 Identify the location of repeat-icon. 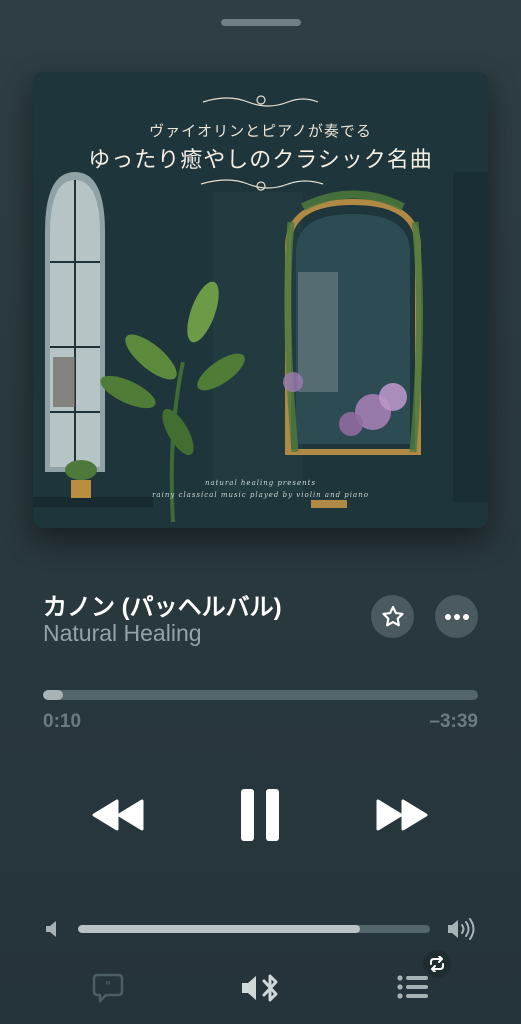
(437, 964).